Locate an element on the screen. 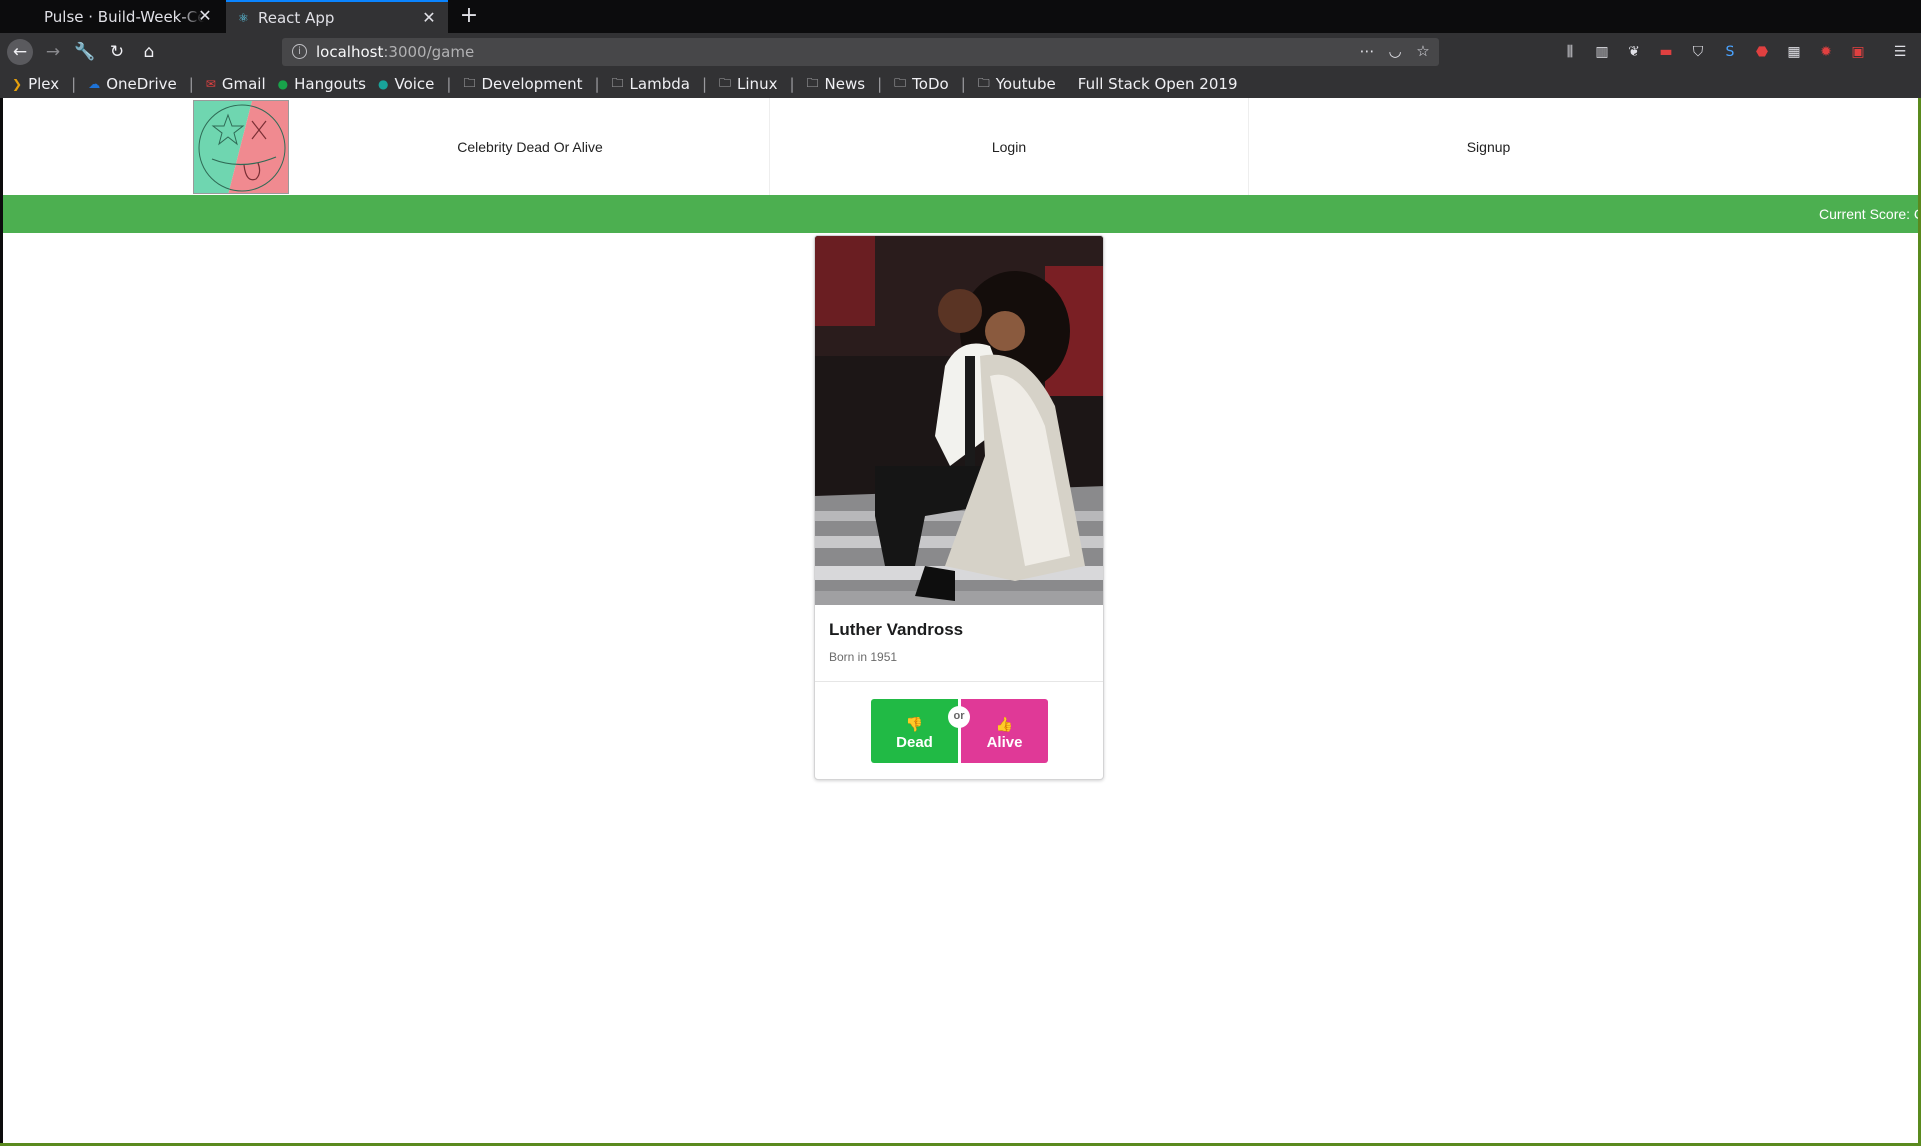 The width and height of the screenshot is (1921, 1146). hangouts-icon: ● is located at coordinates (283, 84).